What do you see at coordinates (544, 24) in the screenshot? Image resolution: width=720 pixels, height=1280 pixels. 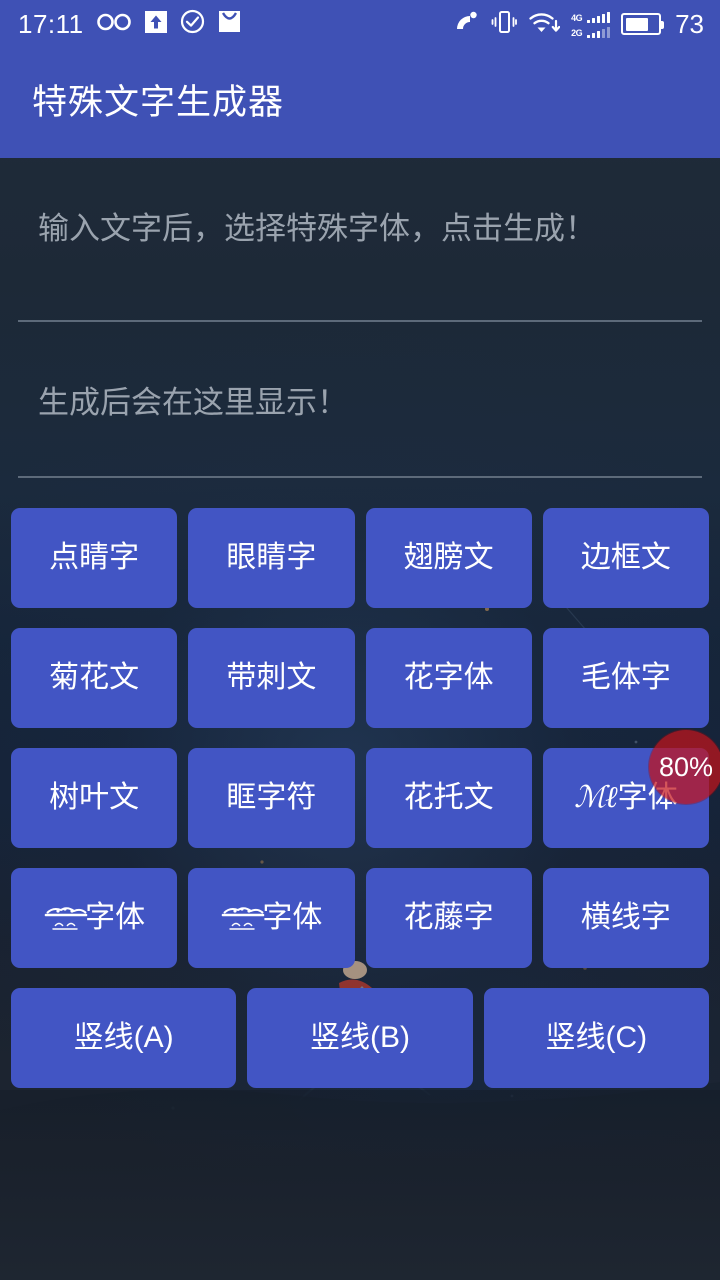 I see `wifi-download-icon` at bounding box center [544, 24].